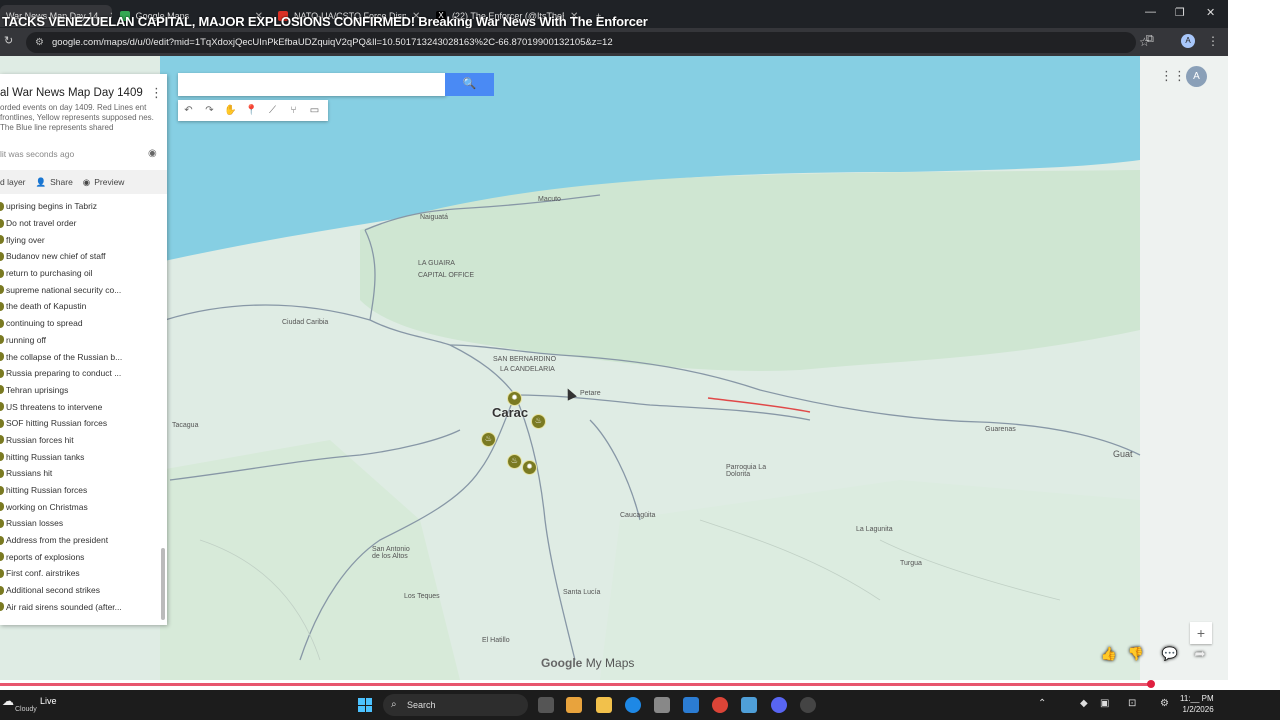 This screenshot has height=720, width=1280. Describe the element at coordinates (251, 110) in the screenshot. I see `add-marker-icon: 📍` at that location.